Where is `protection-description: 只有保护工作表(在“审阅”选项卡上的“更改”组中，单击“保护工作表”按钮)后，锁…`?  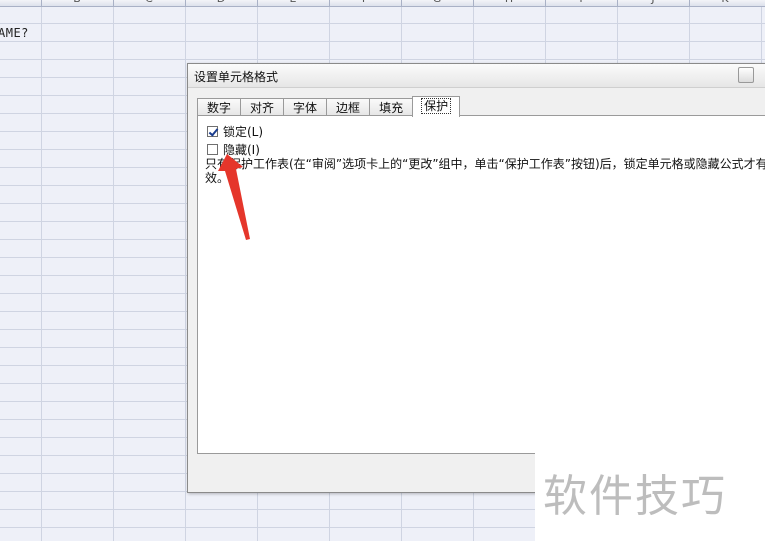
protection-description: 只有保护工作表(在“审阅”选项卡上的“更改”组中，单击“保护工作表”按钮)后，锁… is located at coordinates (485, 171).